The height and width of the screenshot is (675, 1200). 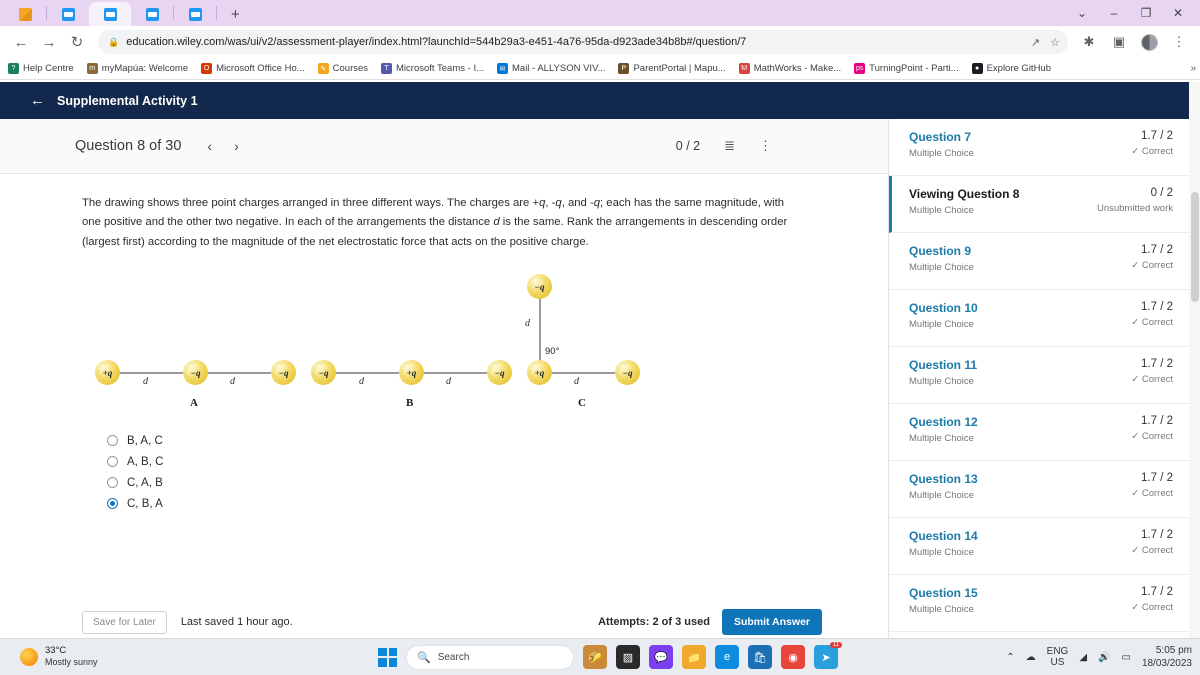 What do you see at coordinates (467, 440) in the screenshot?
I see `answer-option: B, A, C` at bounding box center [467, 440].